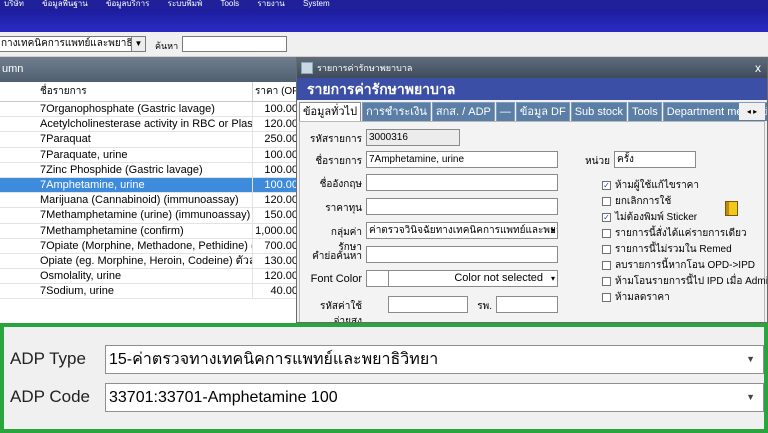 The width and height of the screenshot is (768, 433). I want to click on tab-adp: สกส. / ADP, so click(463, 111).